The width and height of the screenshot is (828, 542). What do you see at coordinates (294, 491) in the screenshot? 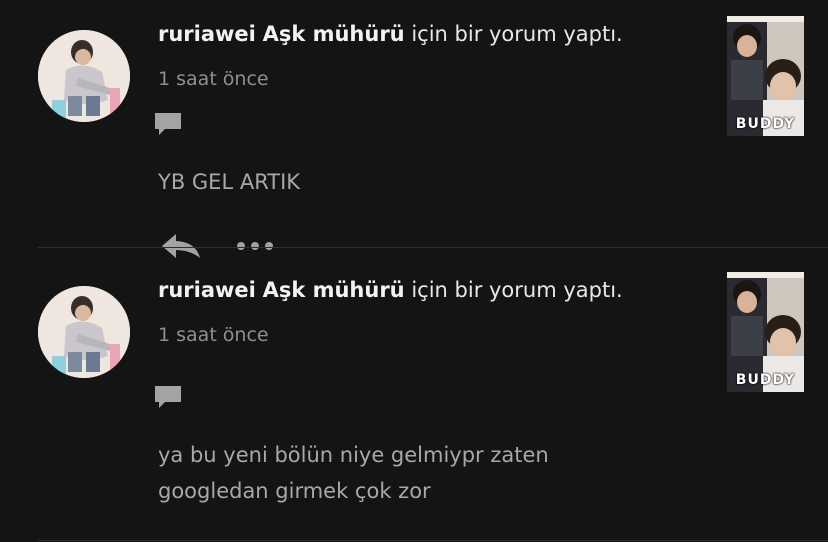
I see `comment-line: googledan girmek çok zor` at bounding box center [294, 491].